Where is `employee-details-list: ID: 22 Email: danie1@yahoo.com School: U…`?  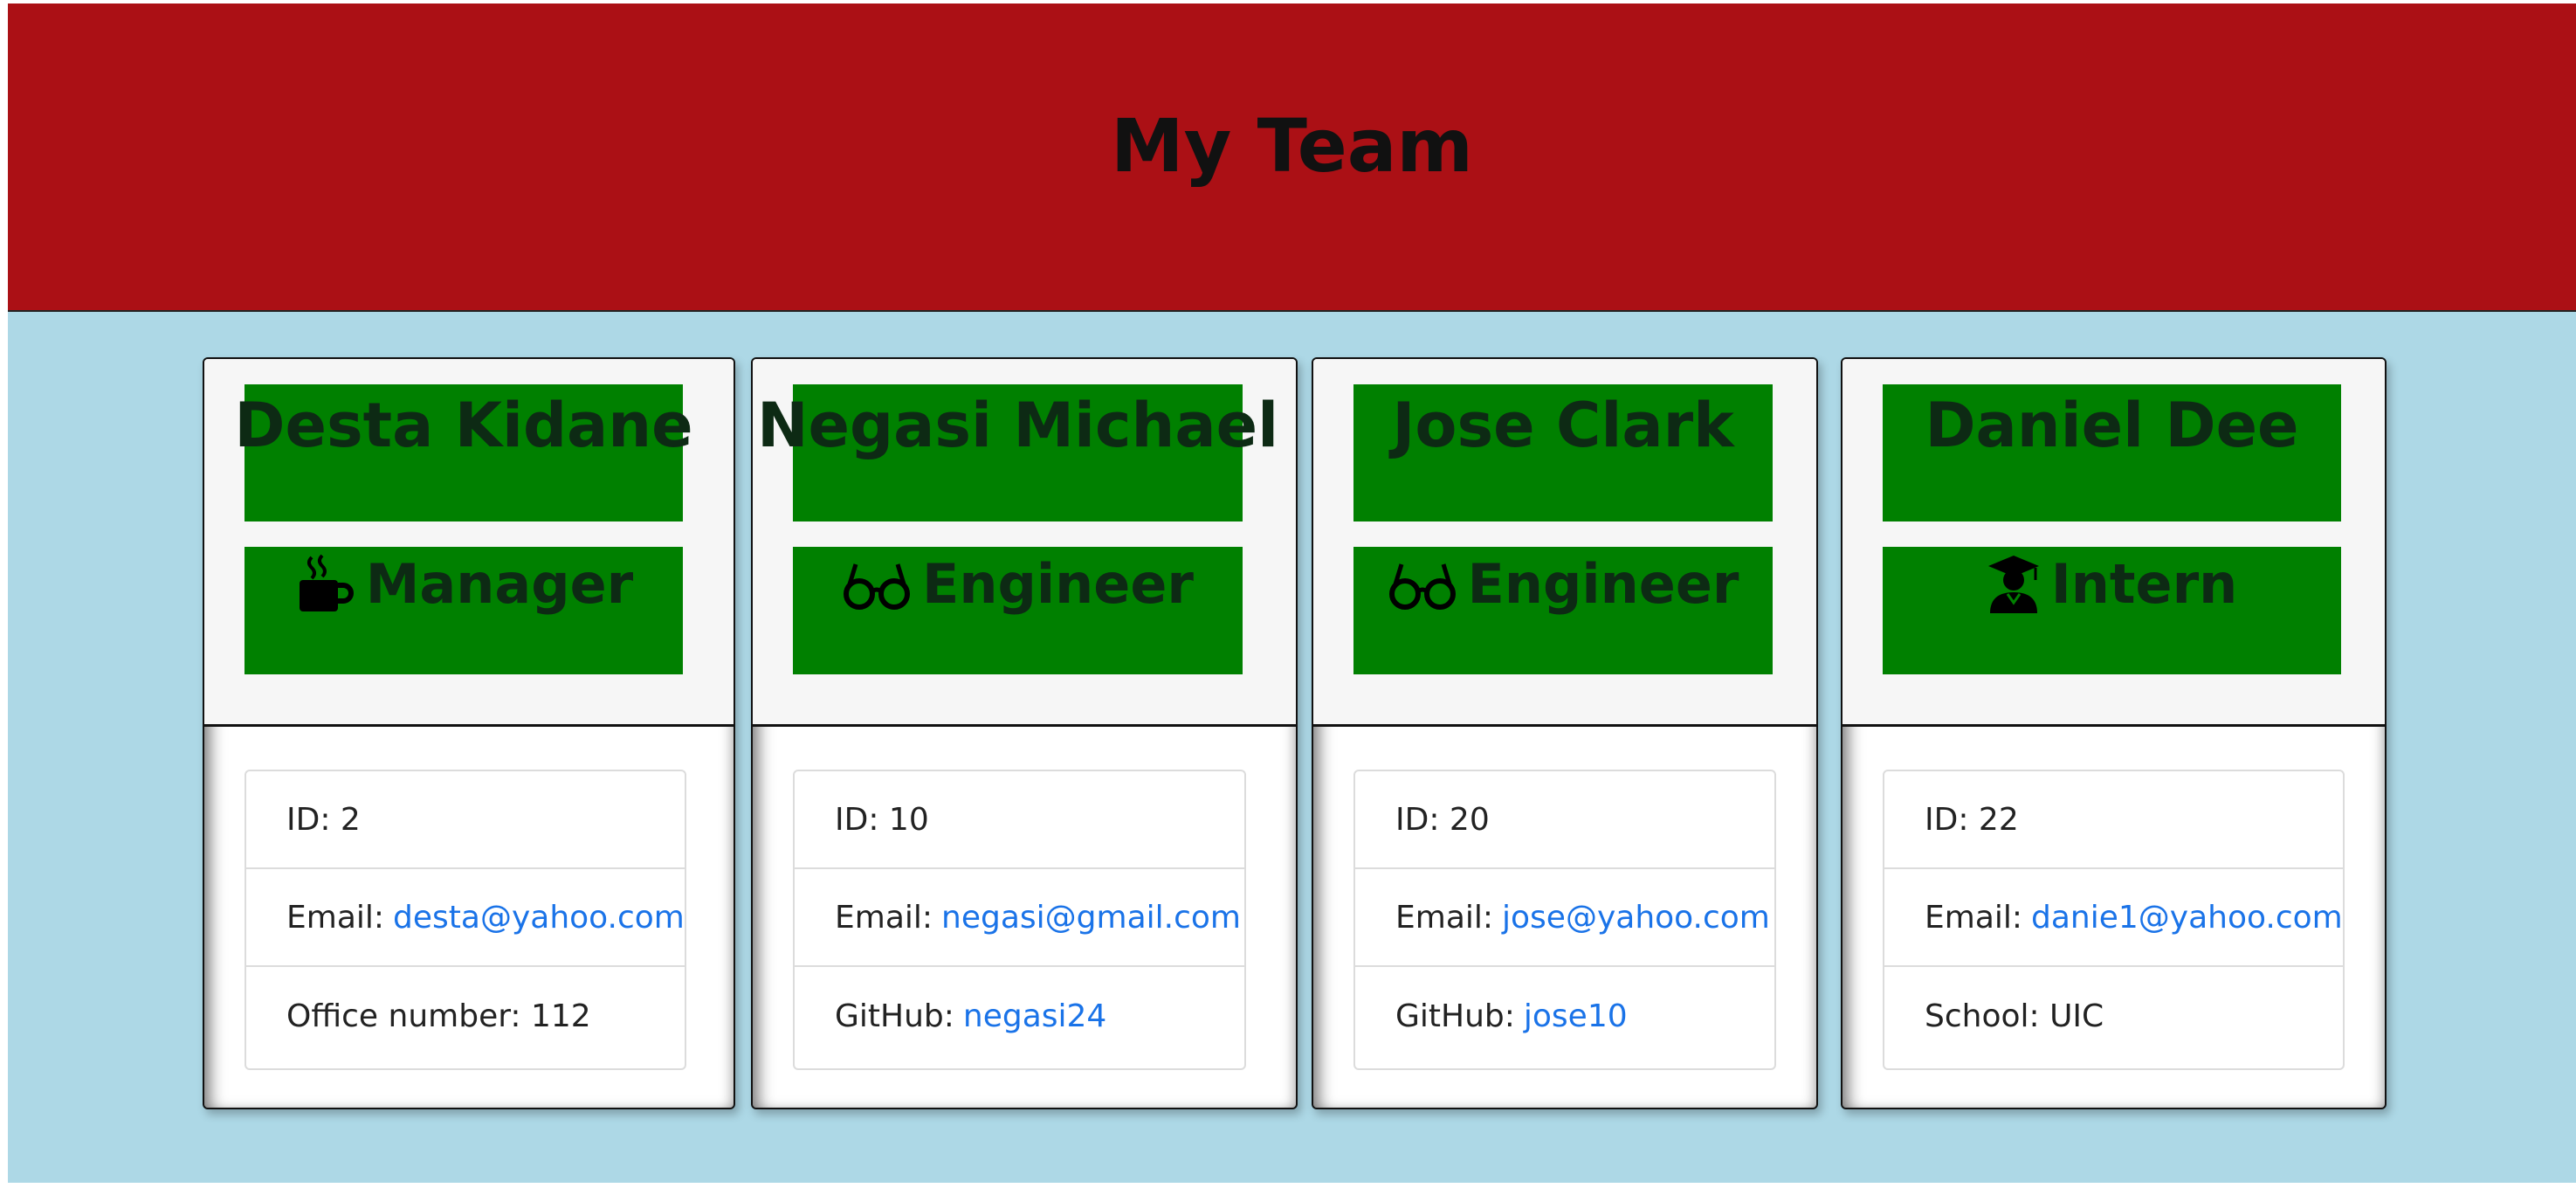 employee-details-list: ID: 22 Email: danie1@yahoo.com School: U… is located at coordinates (2114, 920).